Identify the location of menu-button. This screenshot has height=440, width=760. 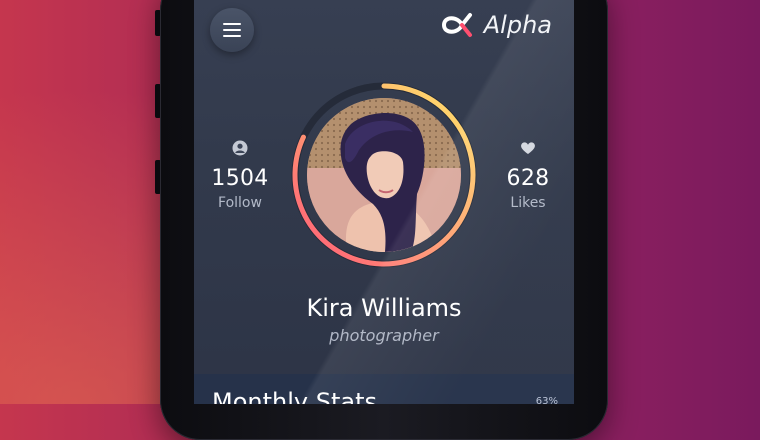
(232, 30).